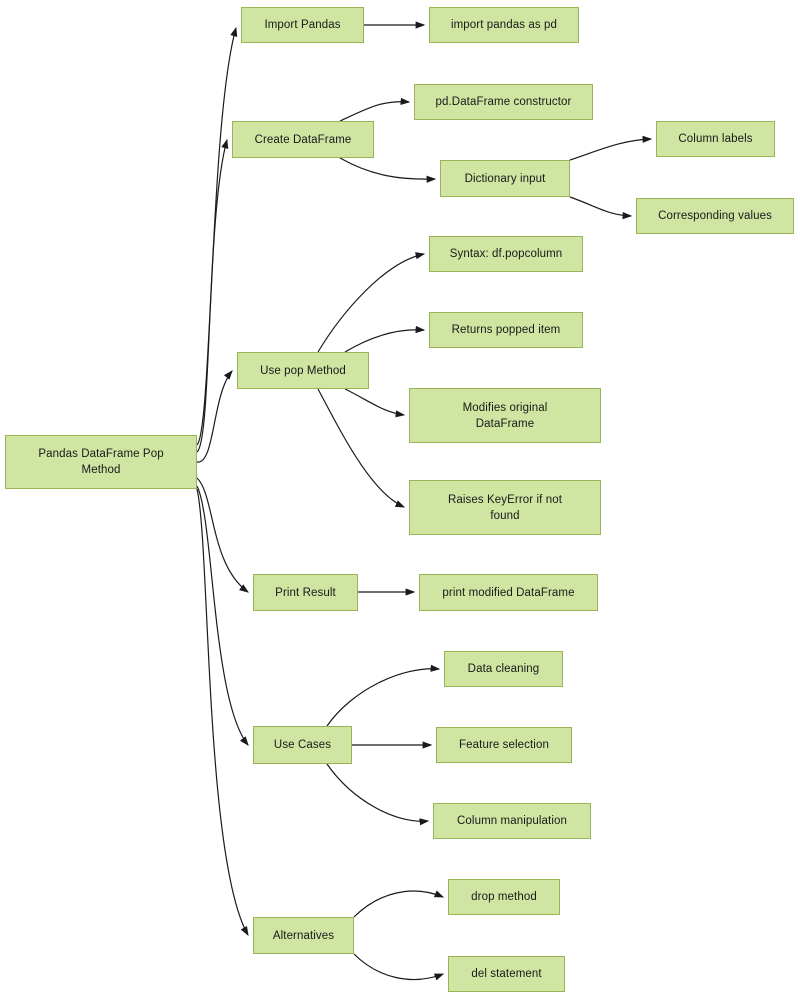 This screenshot has height=999, width=800. What do you see at coordinates (305, 592) in the screenshot?
I see `node-print-result: Print Result` at bounding box center [305, 592].